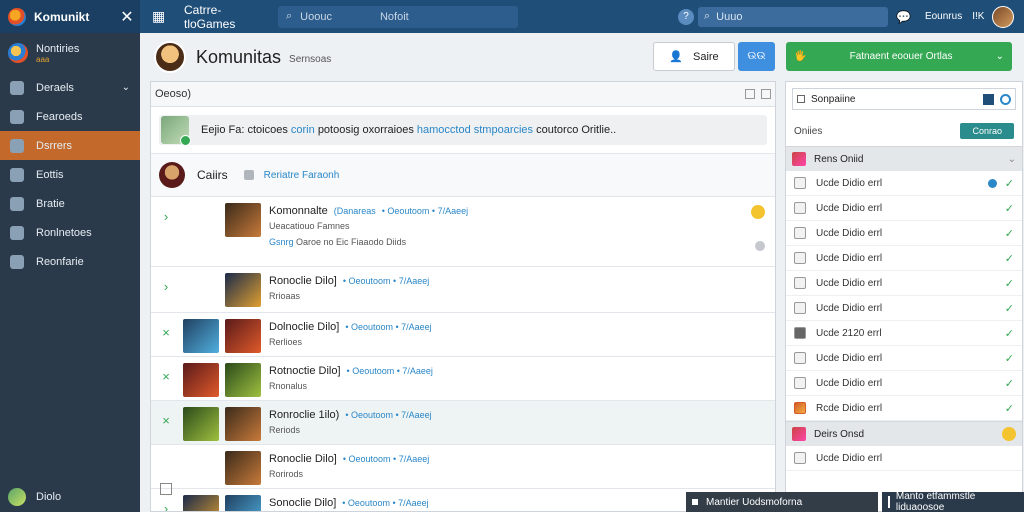 The width and height of the screenshot is (1024, 512). What do you see at coordinates (987, 131) in the screenshot?
I see `connect-button: Conrao` at bounding box center [987, 131].